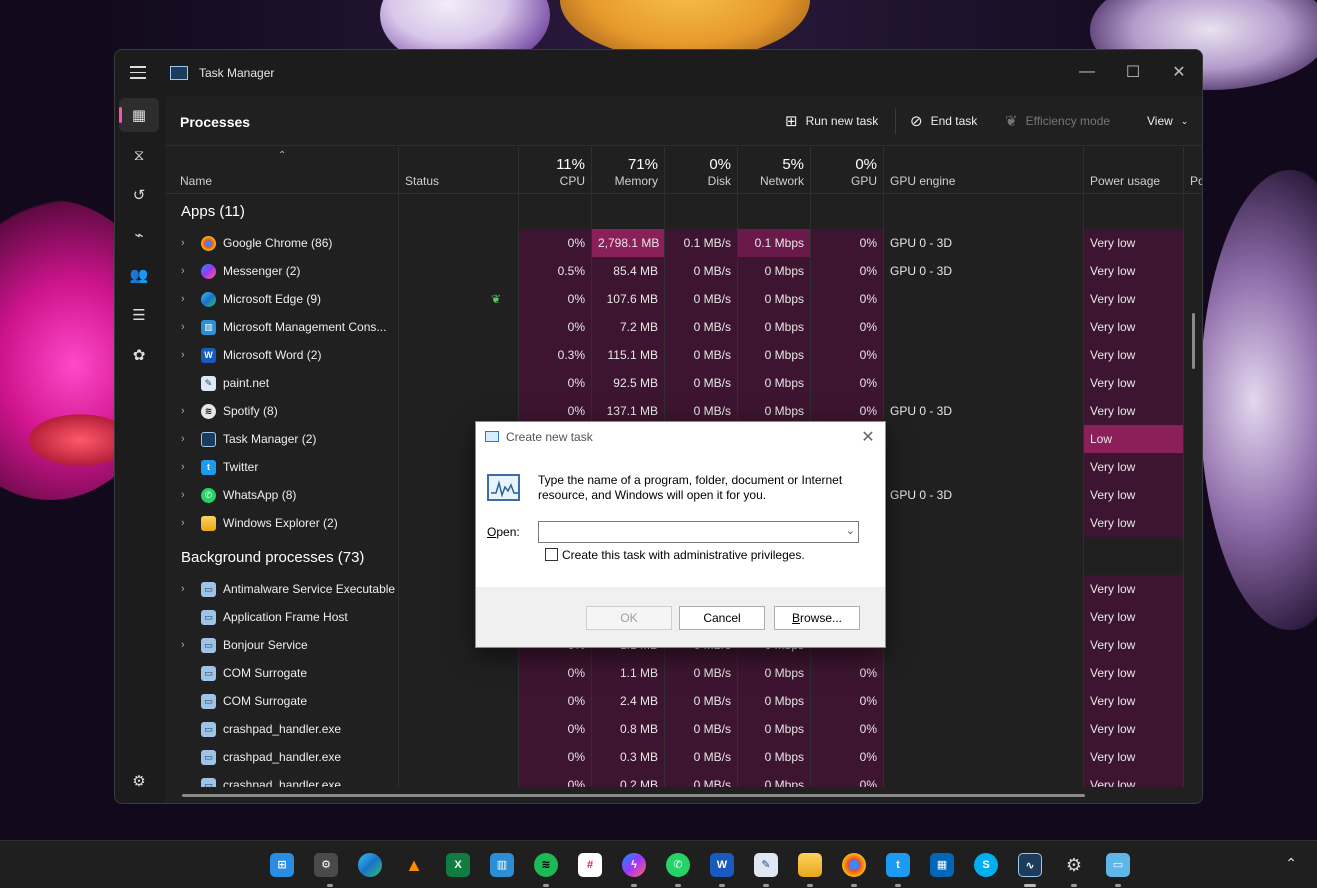 This screenshot has height=888, width=1317. Describe the element at coordinates (847, 170) in the screenshot. I see `column-header-gpu: 0% GPU` at that location.